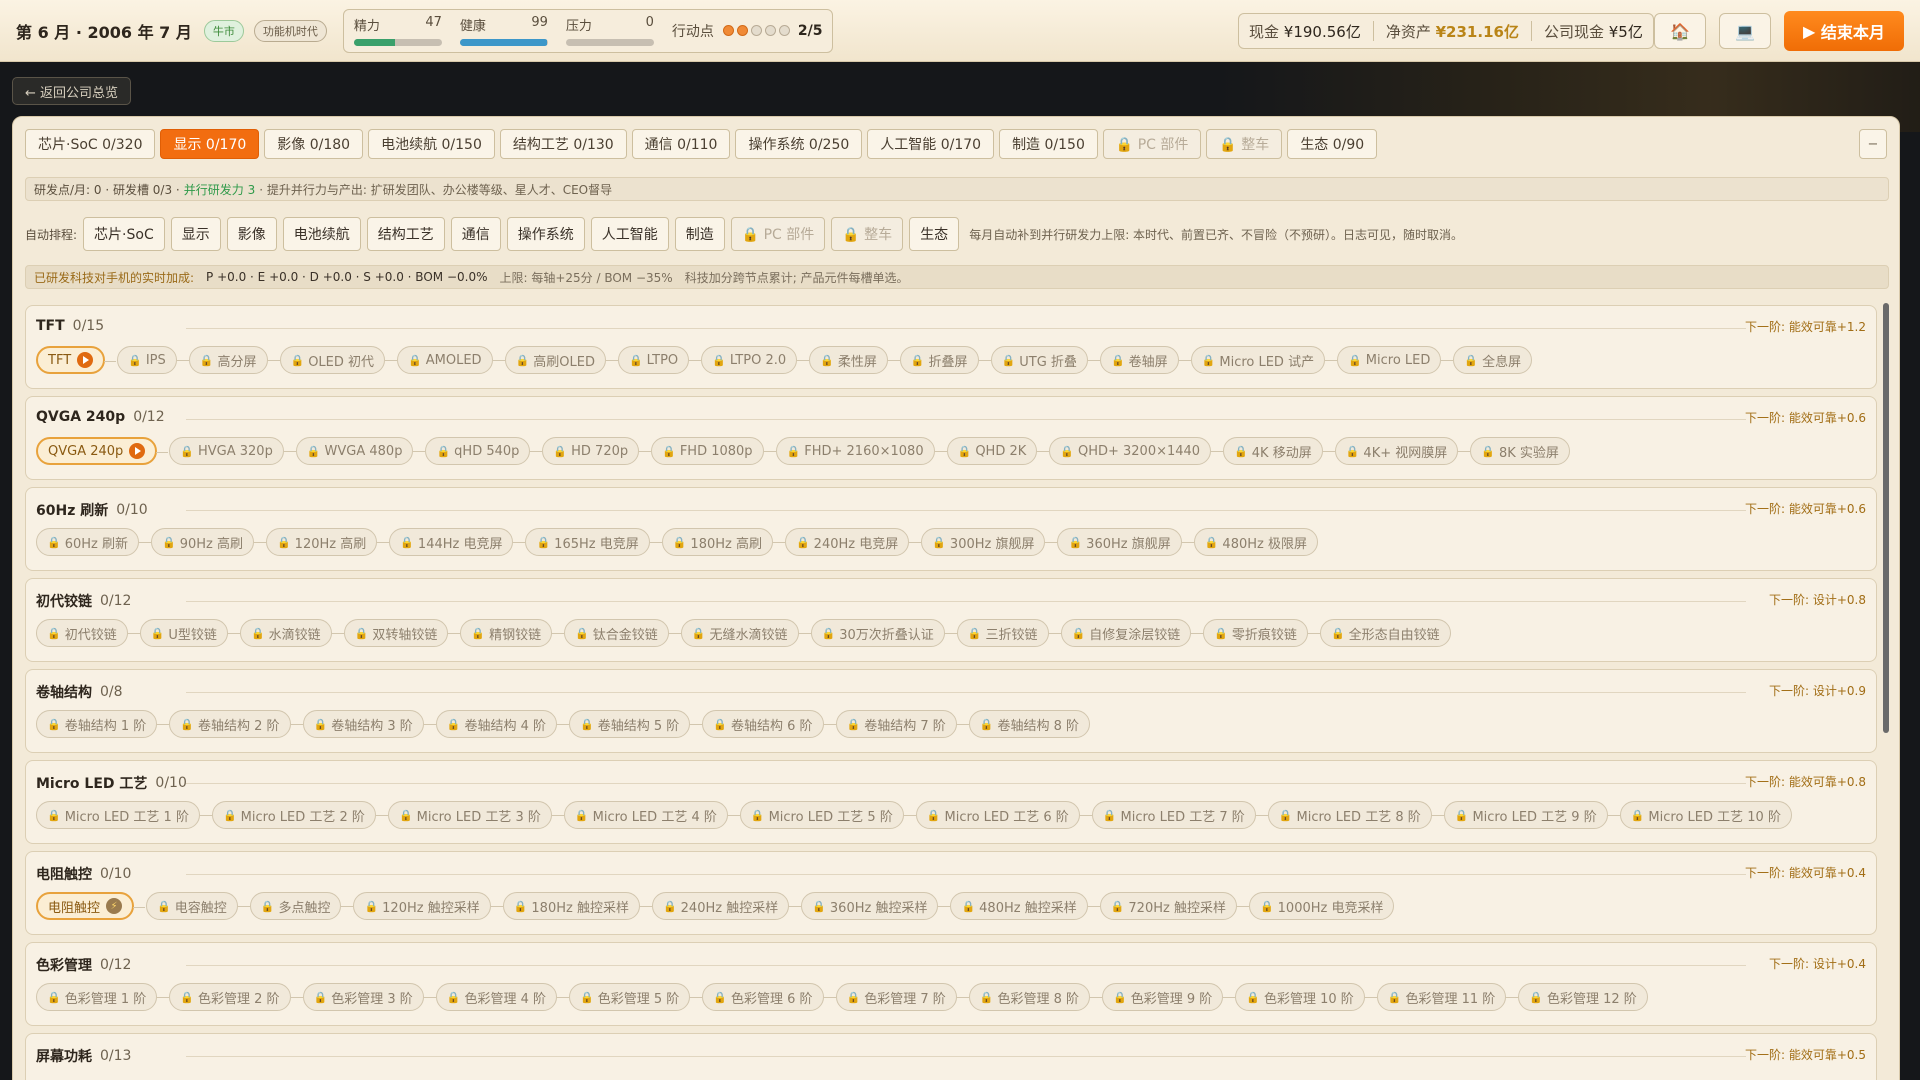 Image resolution: width=1920 pixels, height=1080 pixels. Describe the element at coordinates (1136, 451) in the screenshot. I see `tech-node-locked: 🔒 QHD+ 3200×1440` at that location.